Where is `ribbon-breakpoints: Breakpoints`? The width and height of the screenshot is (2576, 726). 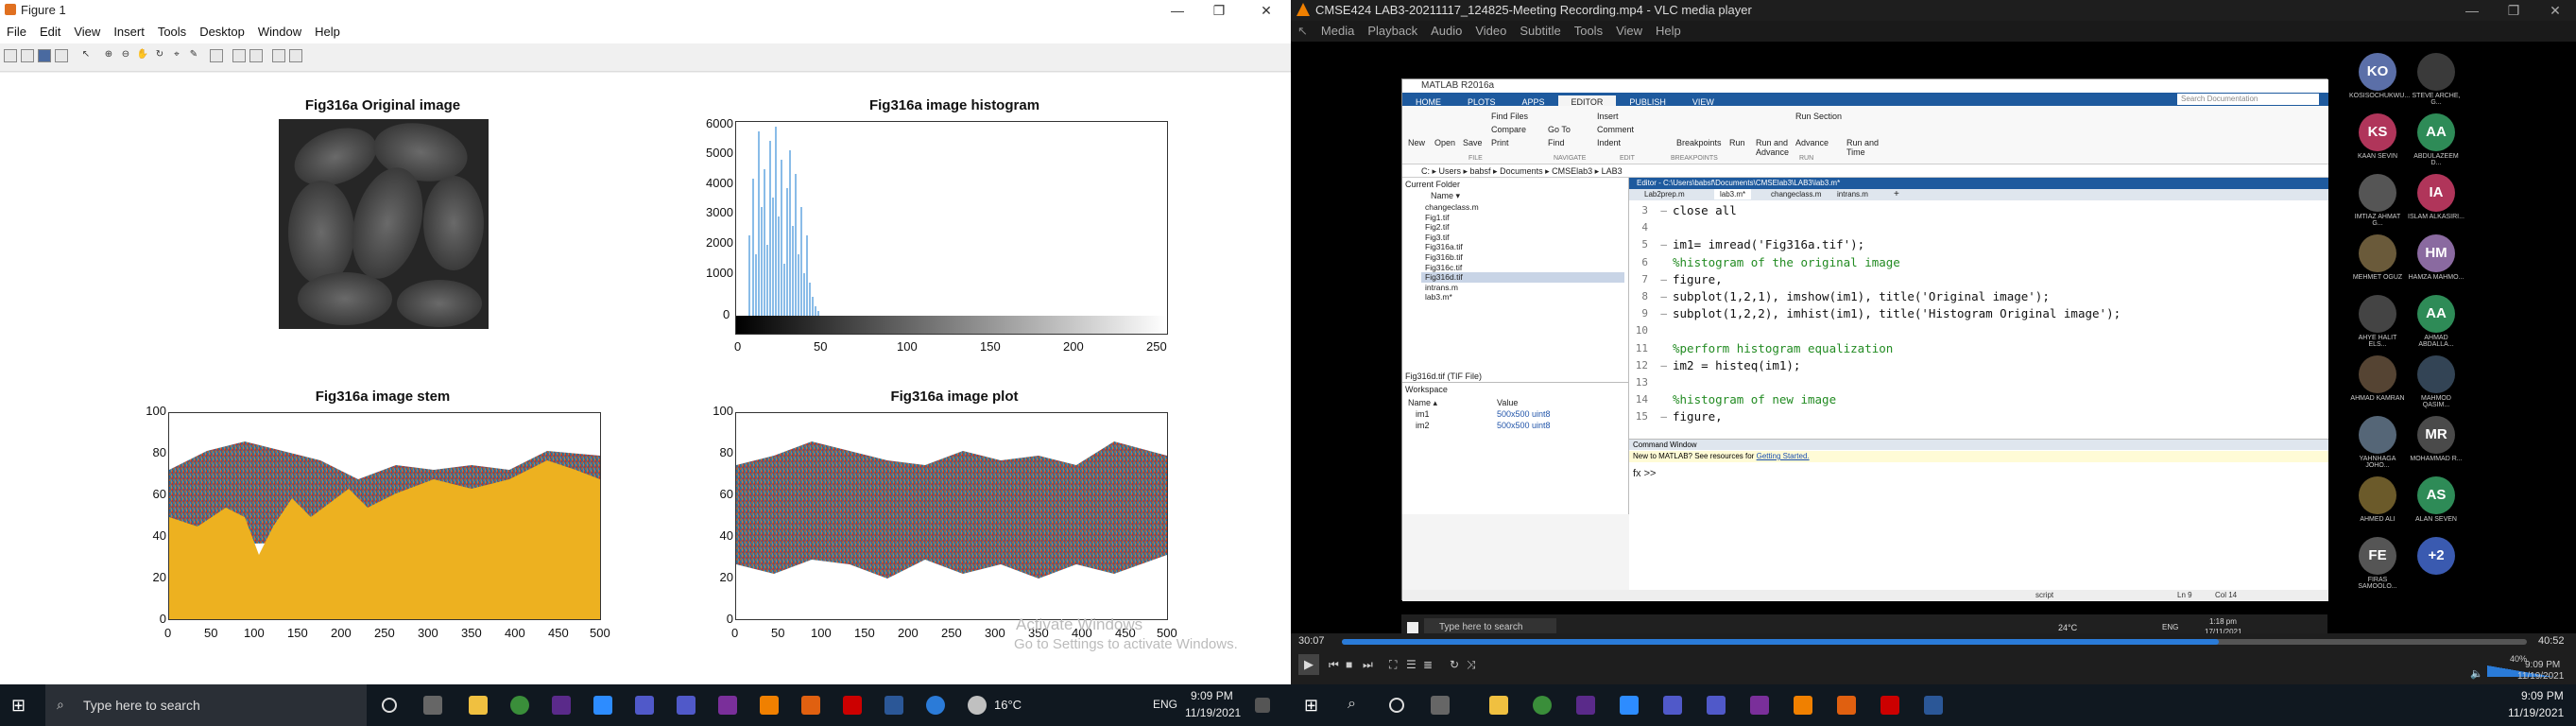
ribbon-breakpoints: Breakpoints is located at coordinates (1699, 142).